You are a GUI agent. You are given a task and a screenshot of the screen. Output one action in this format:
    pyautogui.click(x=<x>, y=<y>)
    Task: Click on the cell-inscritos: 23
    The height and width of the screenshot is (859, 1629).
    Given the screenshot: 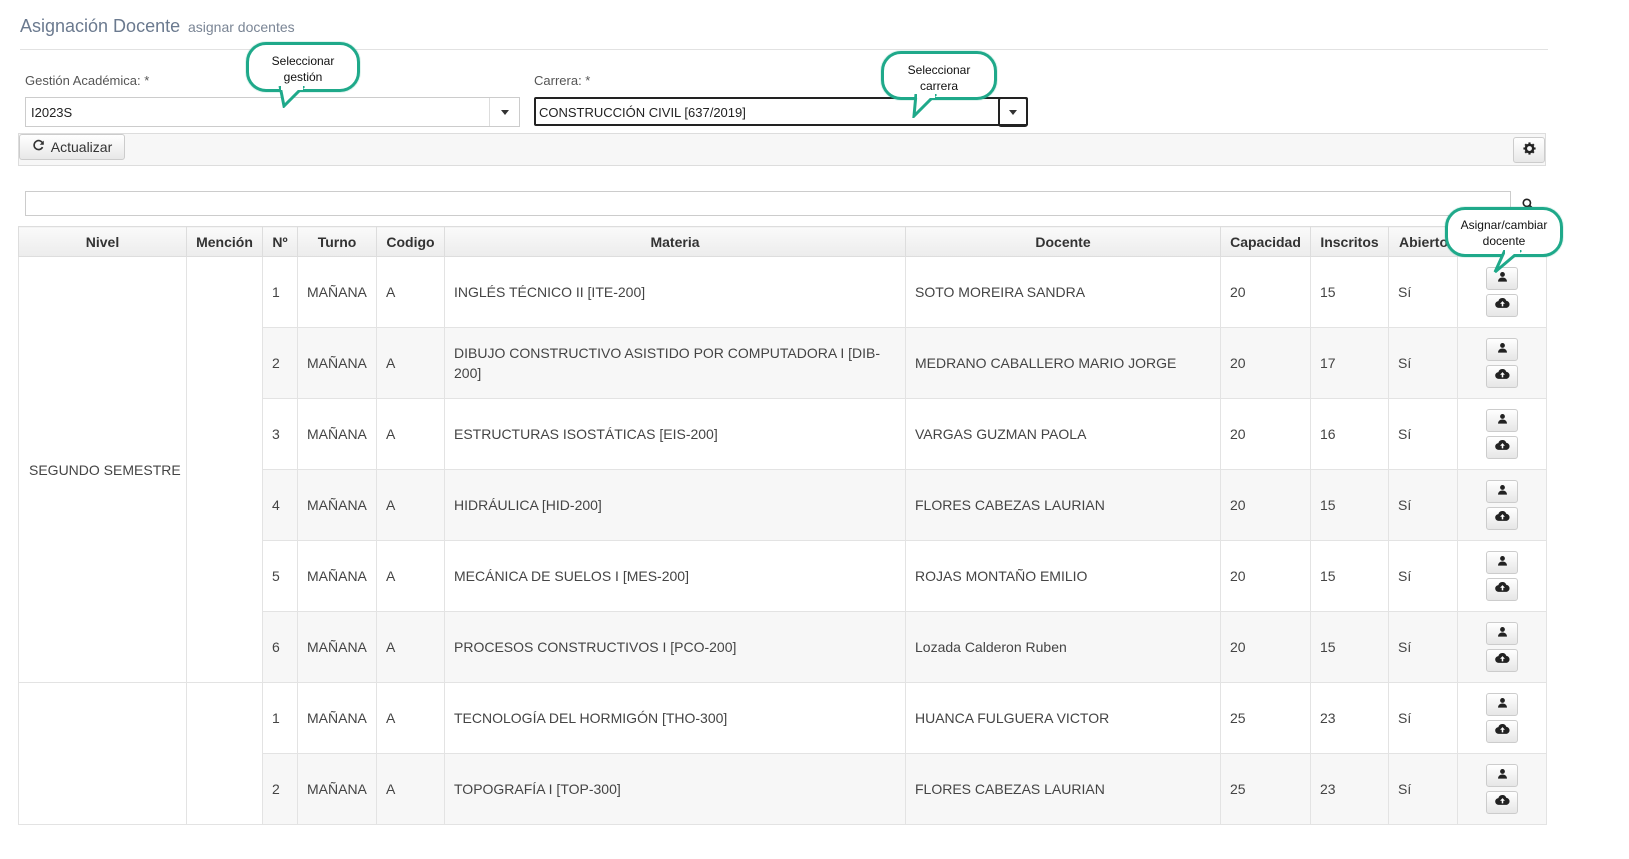 What is the action you would take?
    pyautogui.click(x=1349, y=718)
    